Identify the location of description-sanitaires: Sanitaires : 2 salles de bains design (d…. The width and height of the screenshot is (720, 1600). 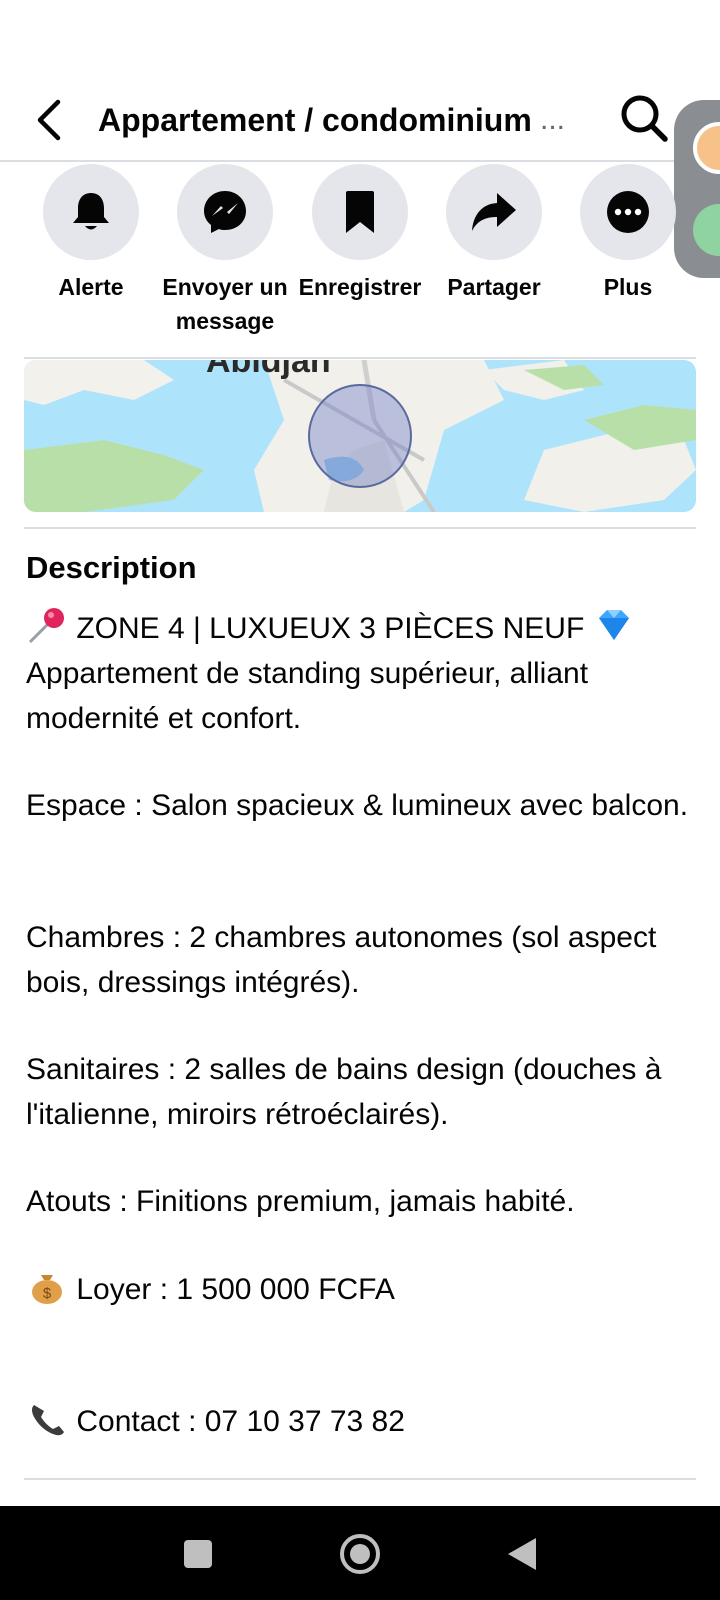
(344, 1092).